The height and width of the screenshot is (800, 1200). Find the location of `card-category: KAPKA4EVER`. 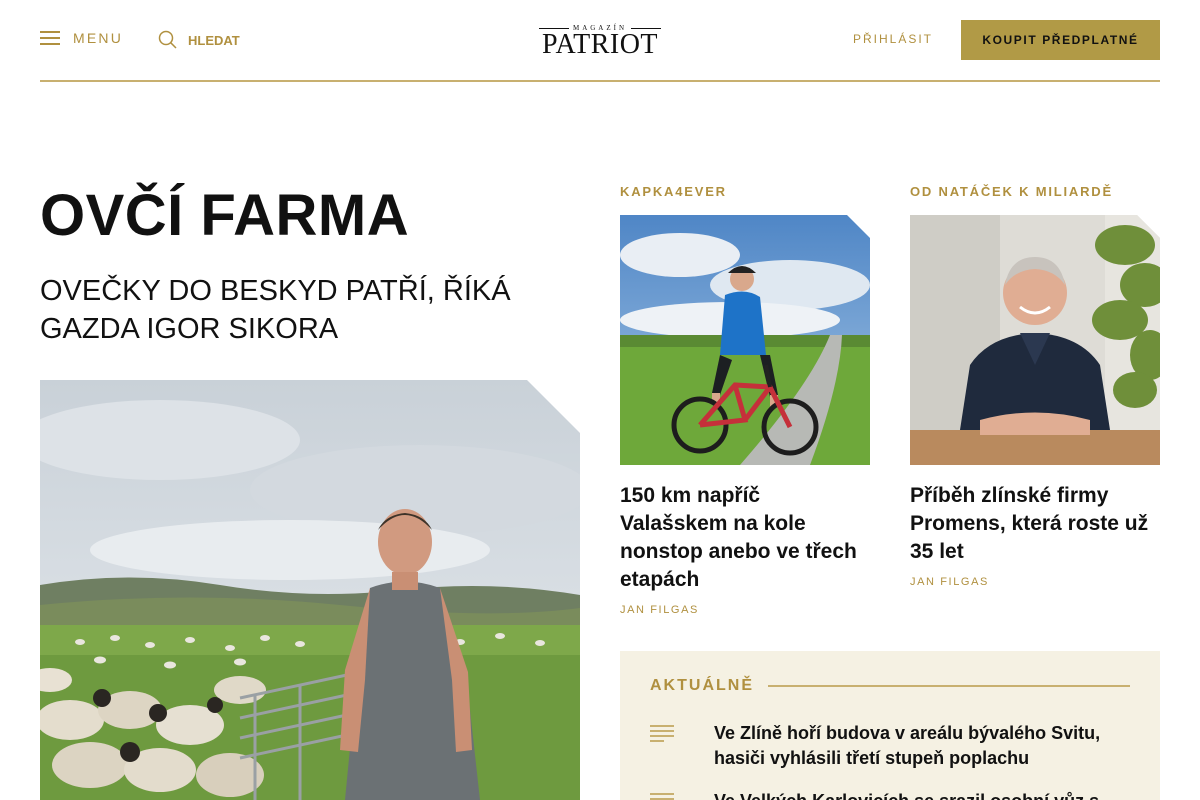

card-category: KAPKA4EVER is located at coordinates (745, 199).